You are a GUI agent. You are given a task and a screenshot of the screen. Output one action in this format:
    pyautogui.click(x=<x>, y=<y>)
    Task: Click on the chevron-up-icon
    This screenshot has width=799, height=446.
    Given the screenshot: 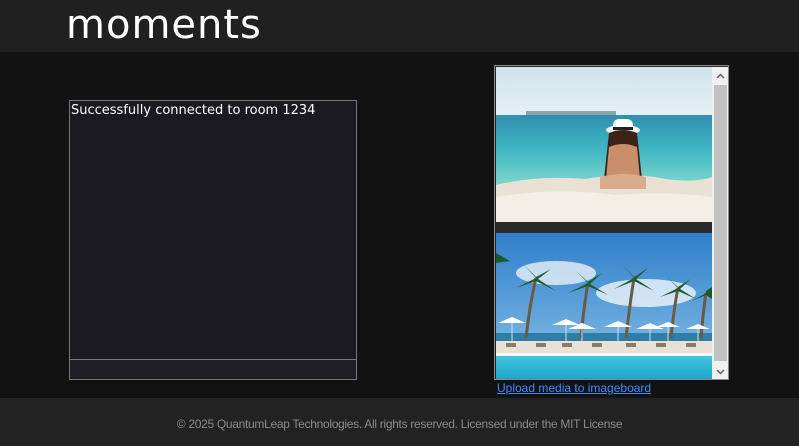 What is the action you would take?
    pyautogui.click(x=720, y=75)
    